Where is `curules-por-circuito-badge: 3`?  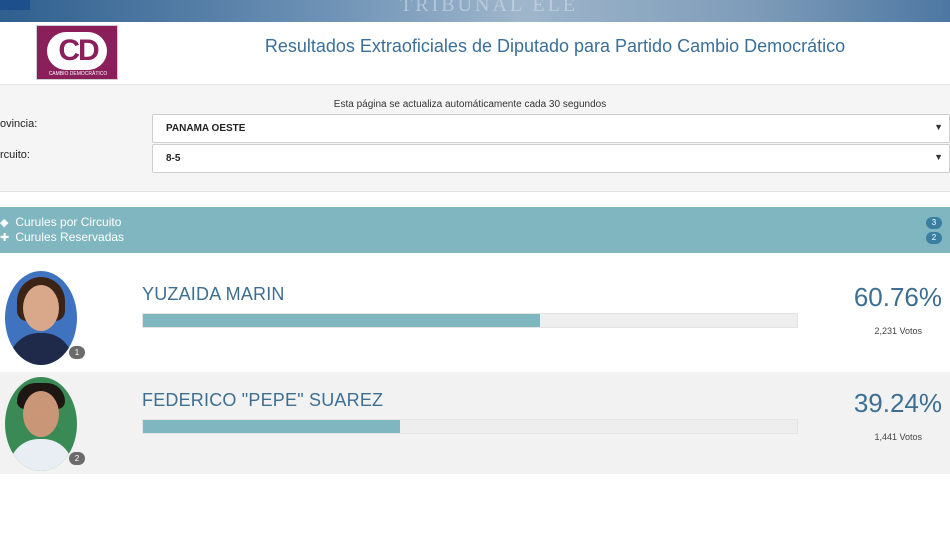
curules-por-circuito-badge: 3 is located at coordinates (934, 223).